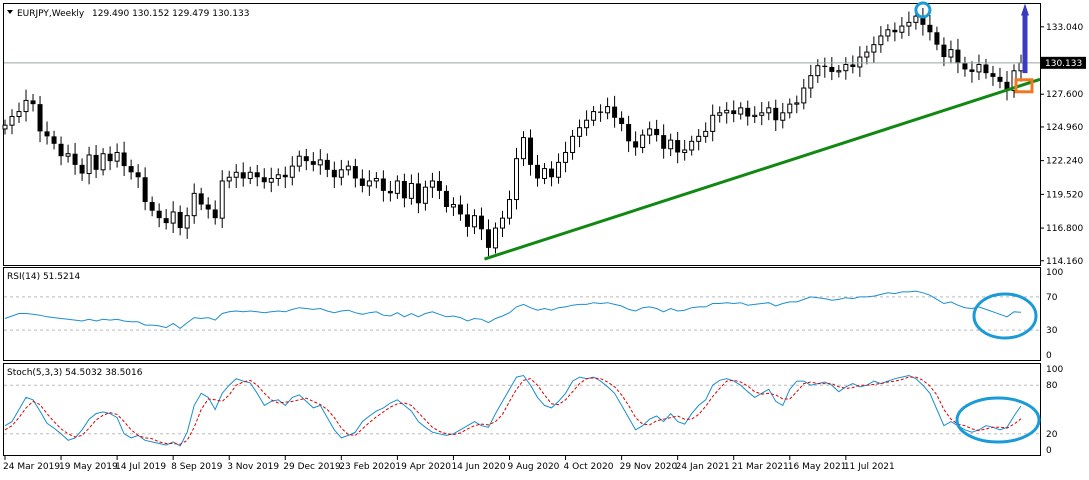 The image size is (1089, 480). Describe the element at coordinates (253, 467) in the screenshot. I see `x-tick-label: 3 Nov 2019` at that location.